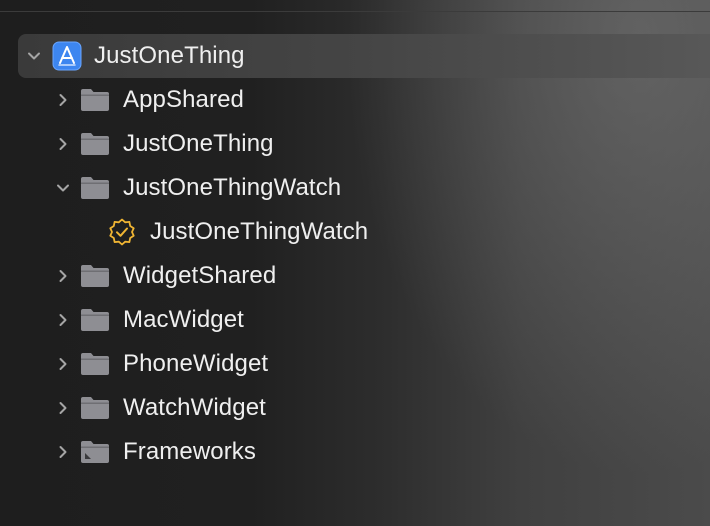 The height and width of the screenshot is (526, 710). Describe the element at coordinates (364, 144) in the screenshot. I see `tree-item-justonething: JustOneThing` at that location.